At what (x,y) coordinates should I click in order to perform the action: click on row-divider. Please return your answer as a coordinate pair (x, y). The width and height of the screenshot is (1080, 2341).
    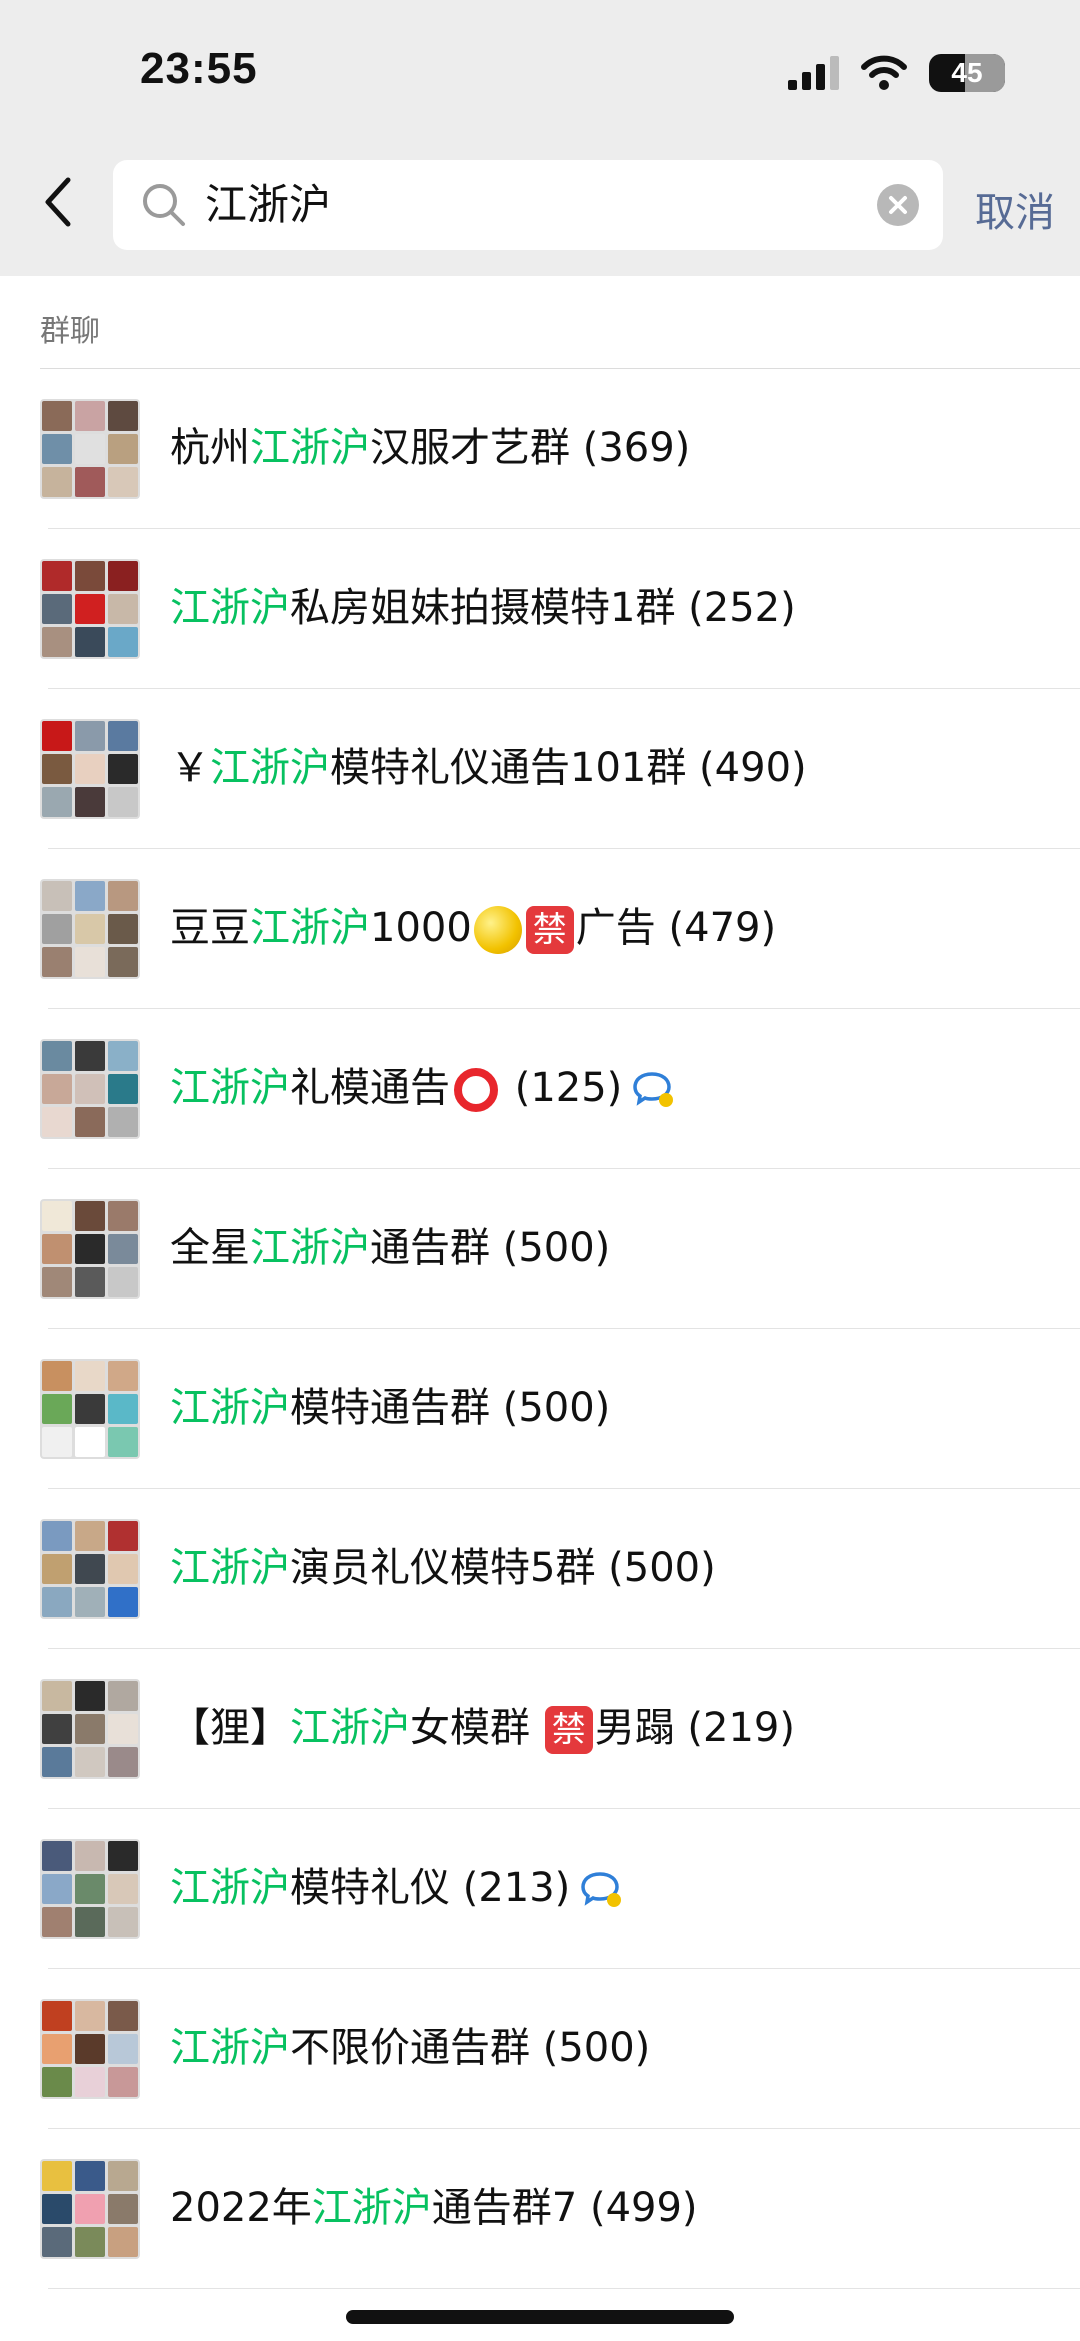
    Looking at the image, I should click on (564, 2288).